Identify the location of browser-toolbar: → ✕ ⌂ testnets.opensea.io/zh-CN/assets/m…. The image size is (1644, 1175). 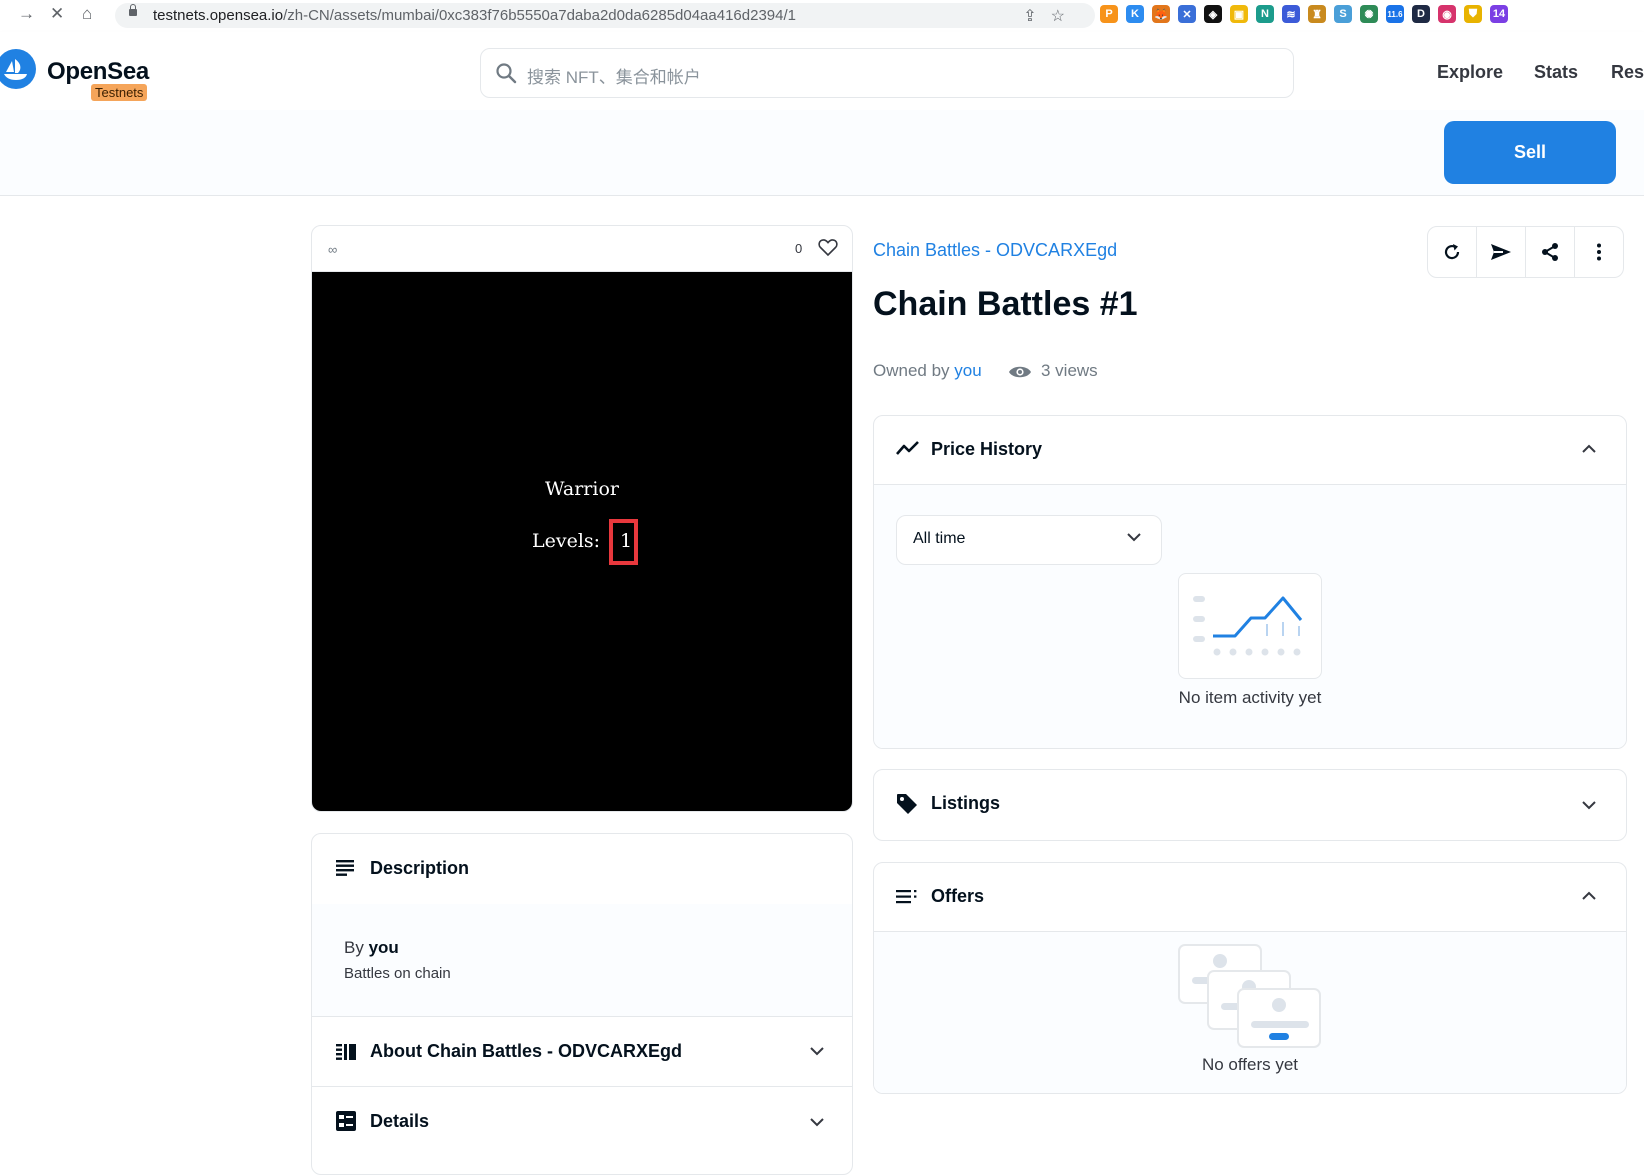
(822, 16).